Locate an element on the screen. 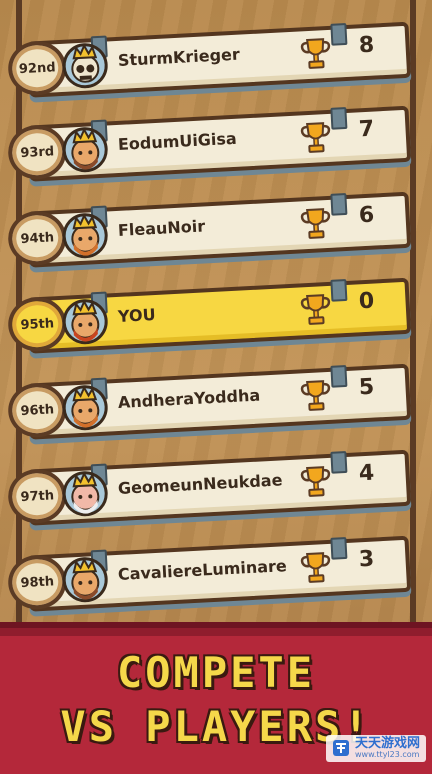  trophy-count: 7 is located at coordinates (366, 129).